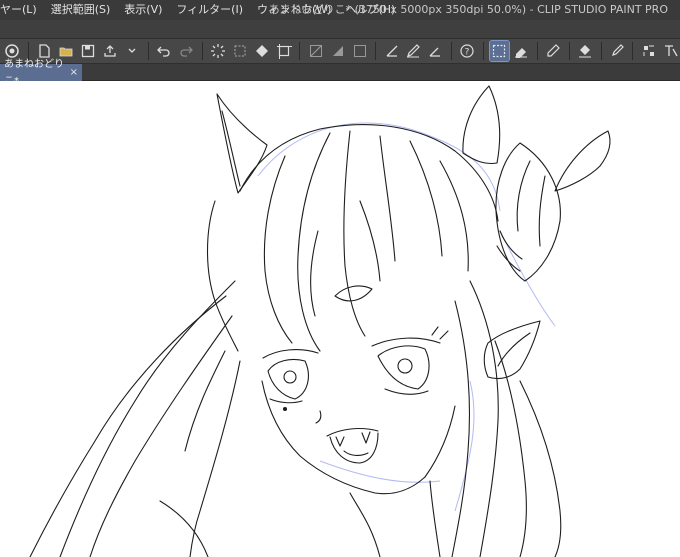  I want to click on undo-icon, so click(164, 51).